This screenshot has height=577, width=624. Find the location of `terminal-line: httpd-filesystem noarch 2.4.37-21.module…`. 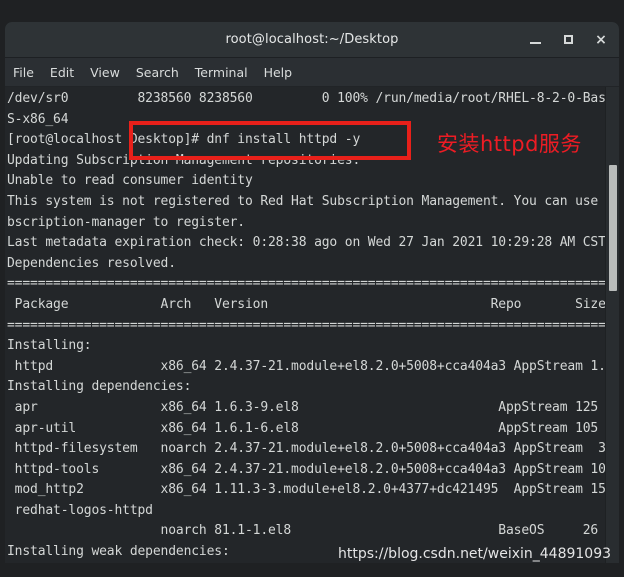

terminal-line: httpd-filesystem noarch 2.4.37-21.module… is located at coordinates (313, 449).